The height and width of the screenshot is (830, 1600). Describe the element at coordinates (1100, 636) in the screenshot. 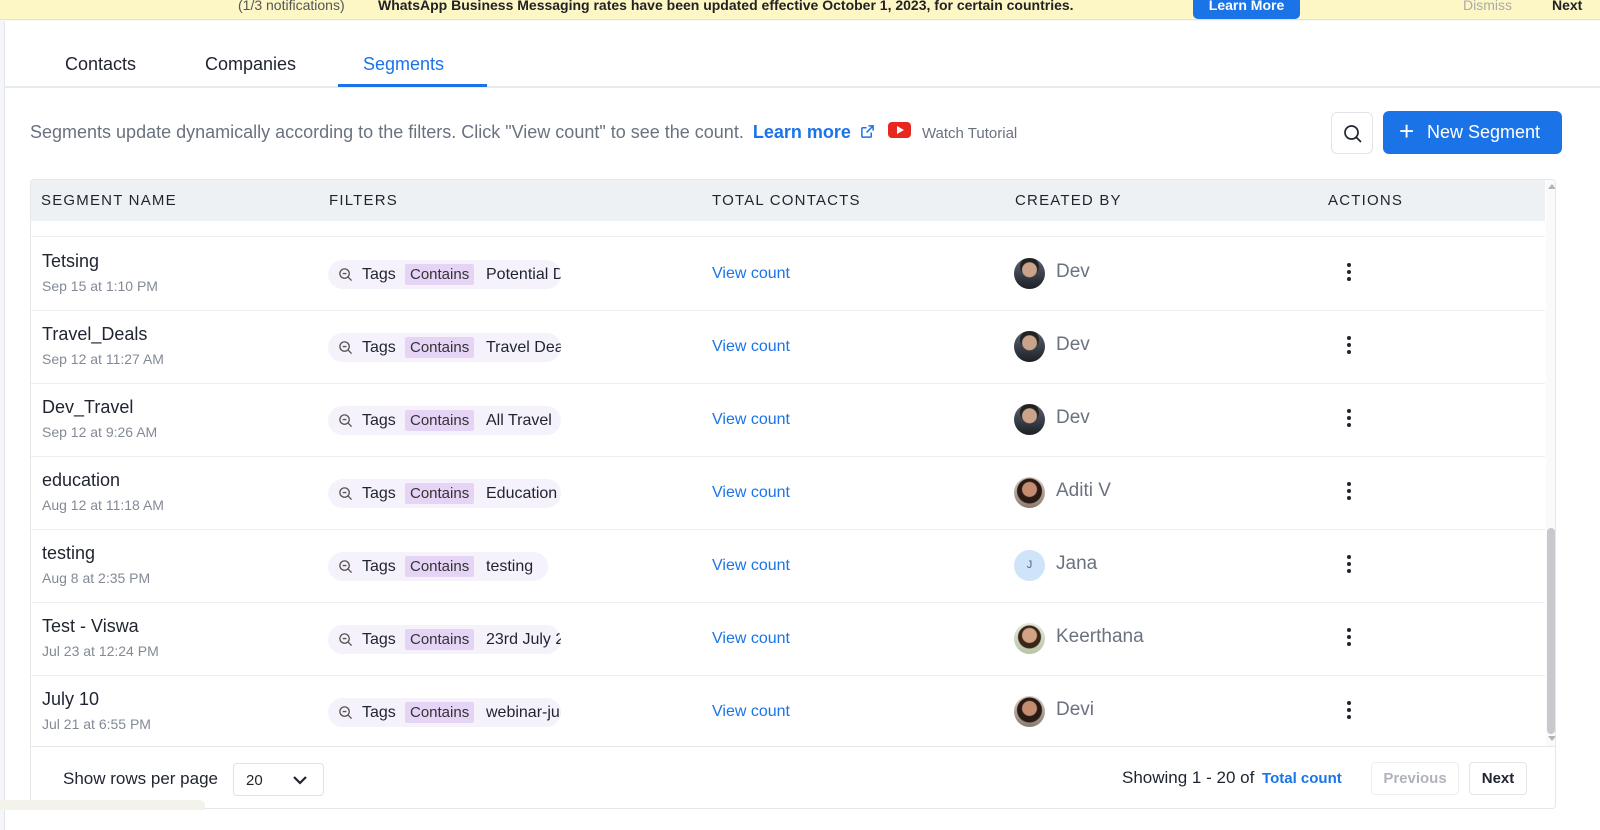

I see `creator-name: Keerthana` at that location.